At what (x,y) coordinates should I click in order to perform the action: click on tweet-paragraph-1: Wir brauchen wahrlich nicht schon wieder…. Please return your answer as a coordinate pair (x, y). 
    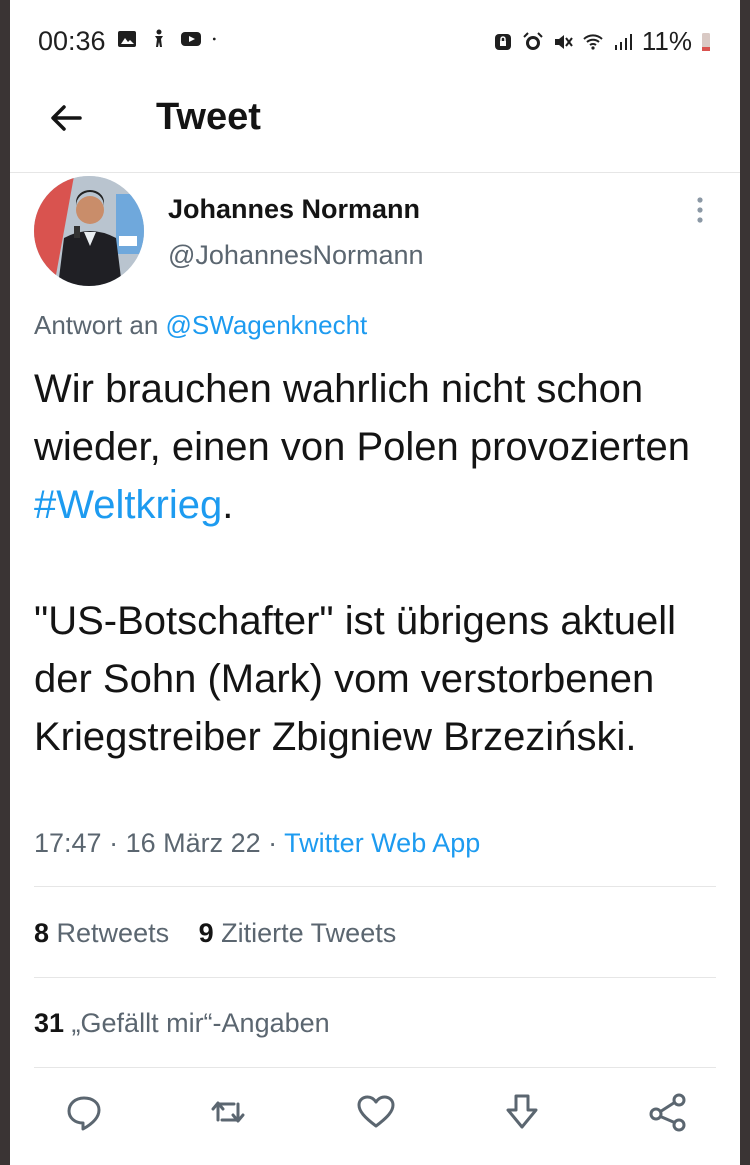
    Looking at the image, I should click on (379, 447).